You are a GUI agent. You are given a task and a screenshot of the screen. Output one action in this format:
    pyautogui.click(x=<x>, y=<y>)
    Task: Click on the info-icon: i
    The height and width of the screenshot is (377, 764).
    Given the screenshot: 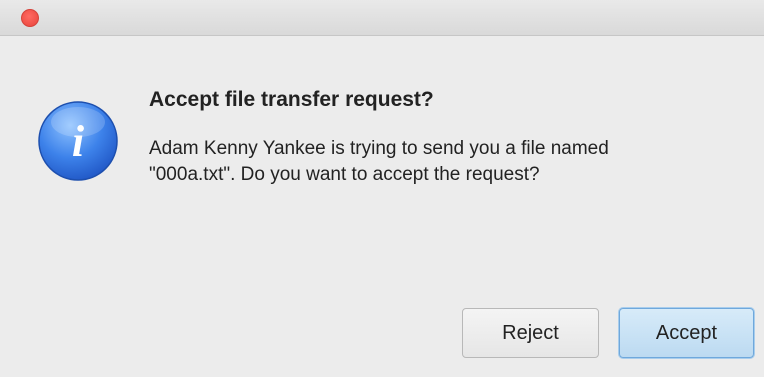 What is the action you would take?
    pyautogui.click(x=78, y=141)
    